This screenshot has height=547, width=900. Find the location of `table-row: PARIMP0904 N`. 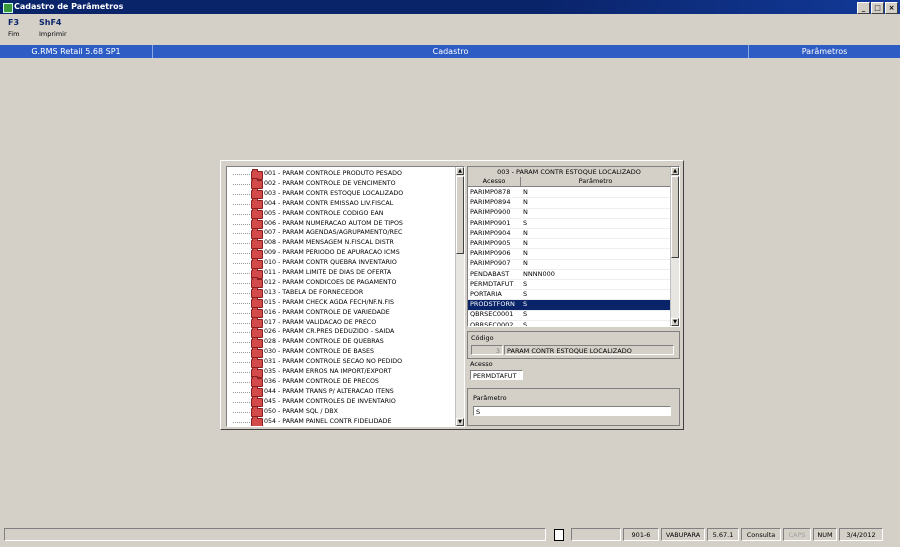

table-row: PARIMP0904 N is located at coordinates (569, 234).